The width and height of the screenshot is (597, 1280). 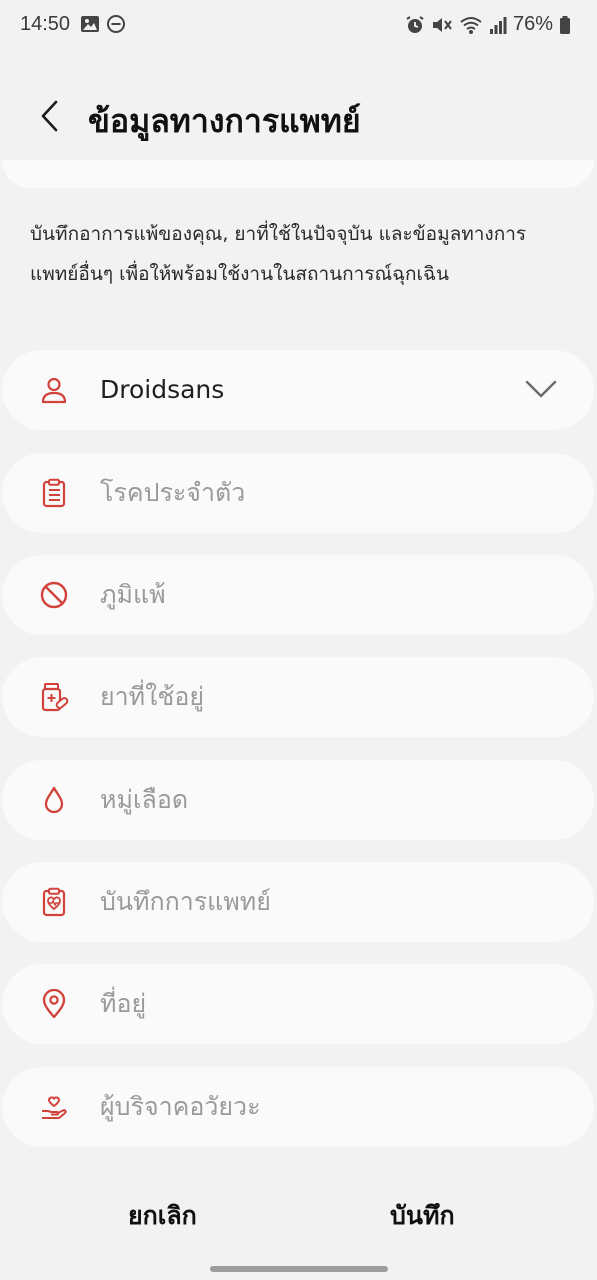 What do you see at coordinates (298, 1215) in the screenshot?
I see `bottom-action-bar: ยกเลิก บันทึก` at bounding box center [298, 1215].